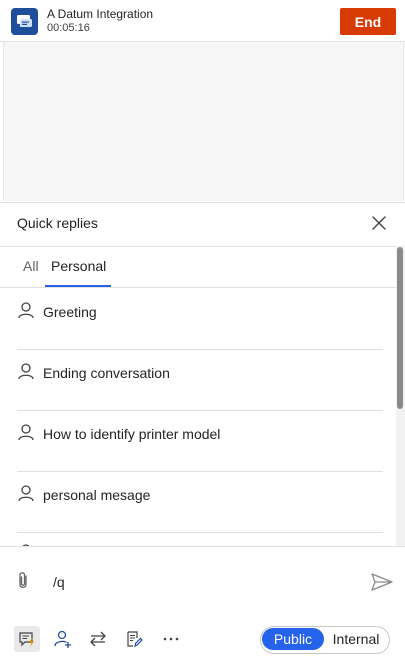 The height and width of the screenshot is (660, 405). Describe the element at coordinates (24, 21) in the screenshot. I see `chat-bubbles-icon` at that location.